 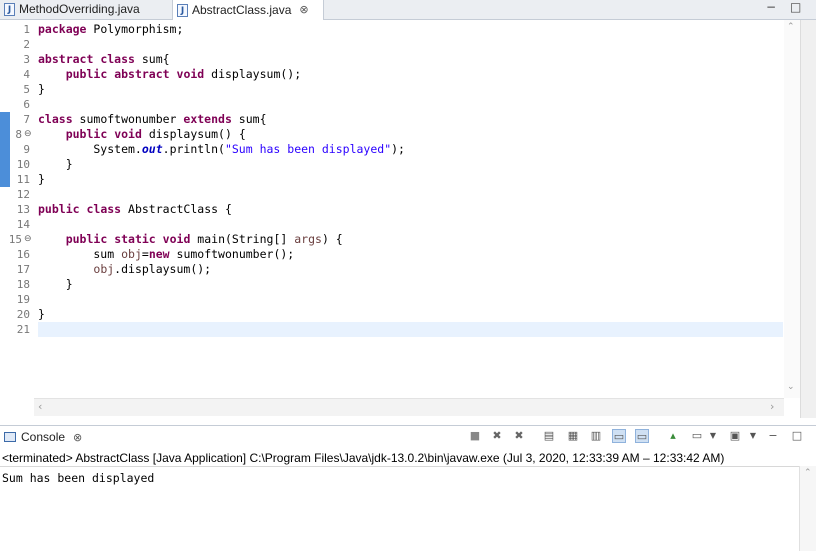 I want to click on line-number: 14, so click(x=23, y=224).